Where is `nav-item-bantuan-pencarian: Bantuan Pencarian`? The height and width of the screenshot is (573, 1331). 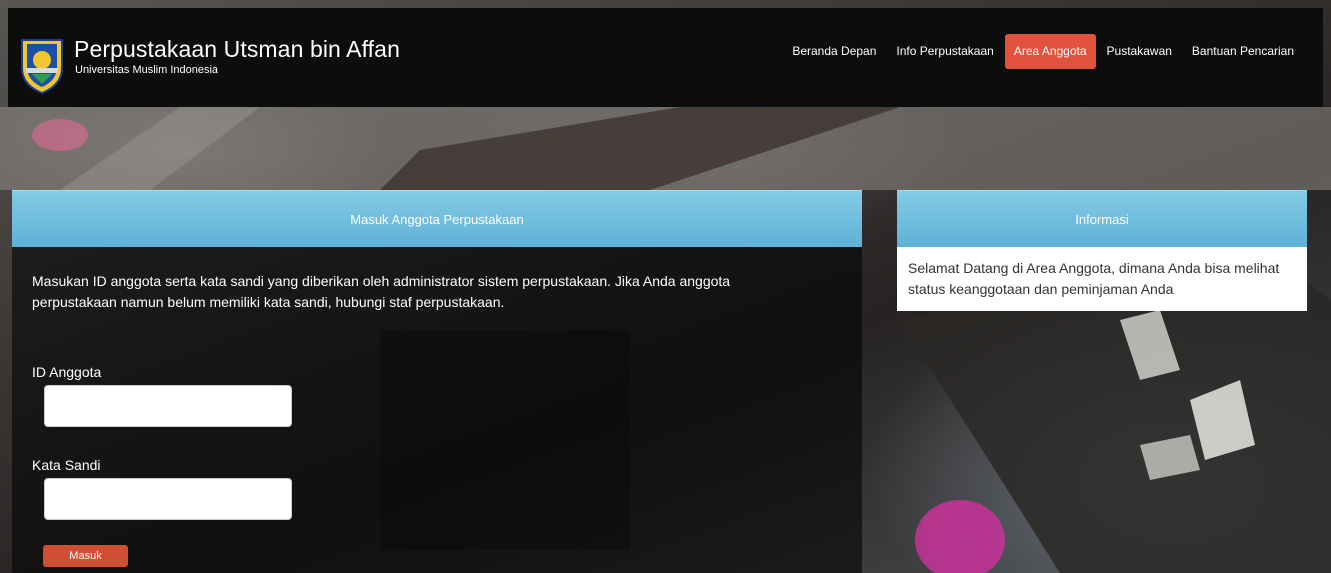
nav-item-bantuan-pencarian: Bantuan Pencarian is located at coordinates (1243, 51).